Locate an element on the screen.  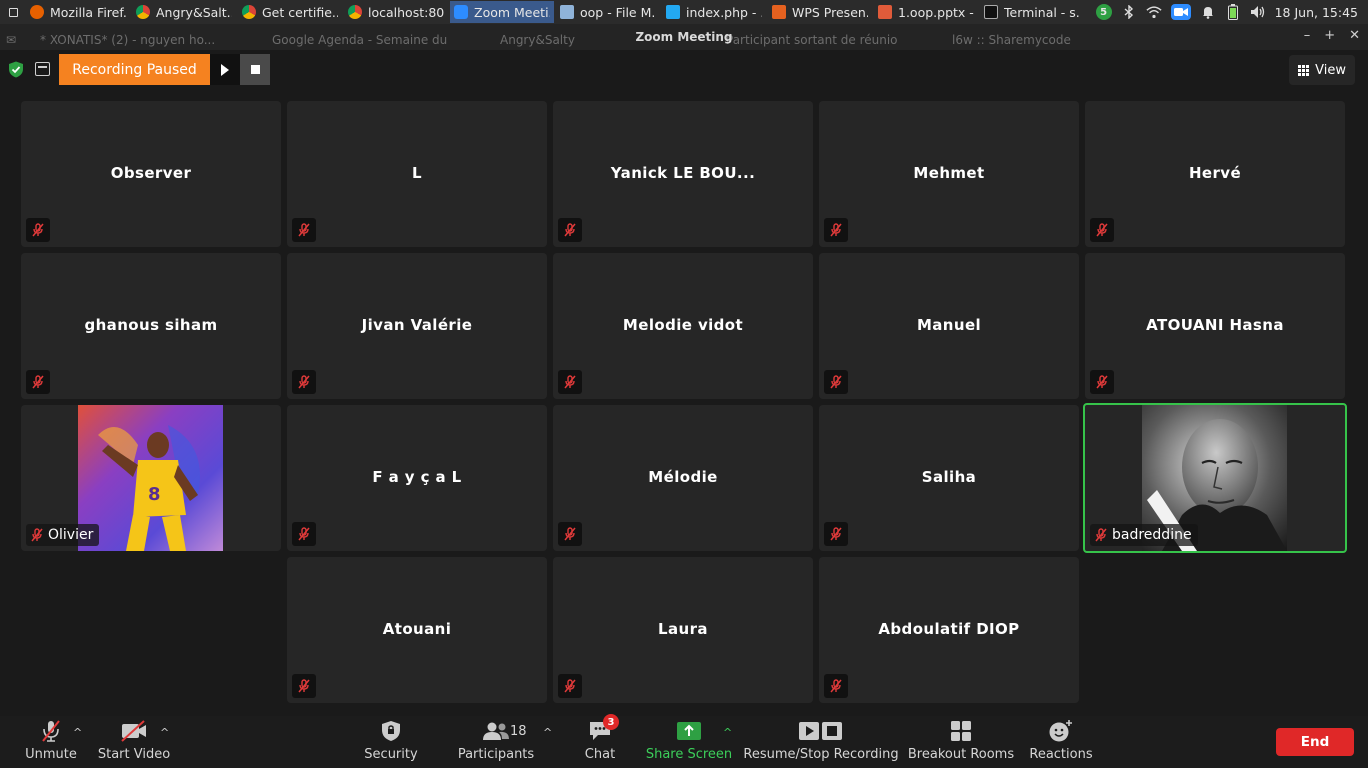
stop-recording-button is located at coordinates (255, 69).